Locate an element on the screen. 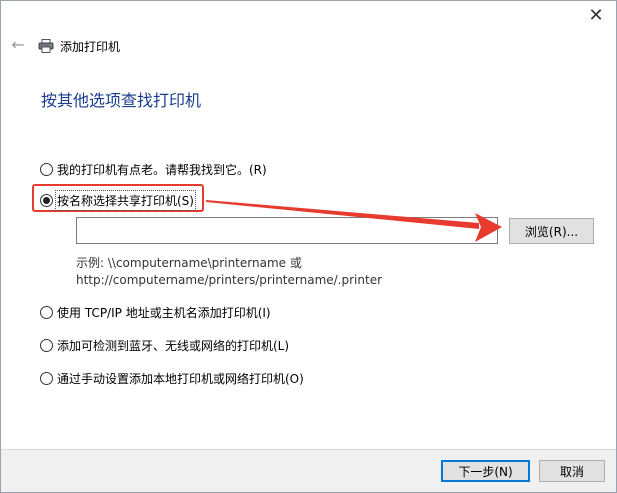 The width and height of the screenshot is (617, 493). radio-manual-local is located at coordinates (46, 378).